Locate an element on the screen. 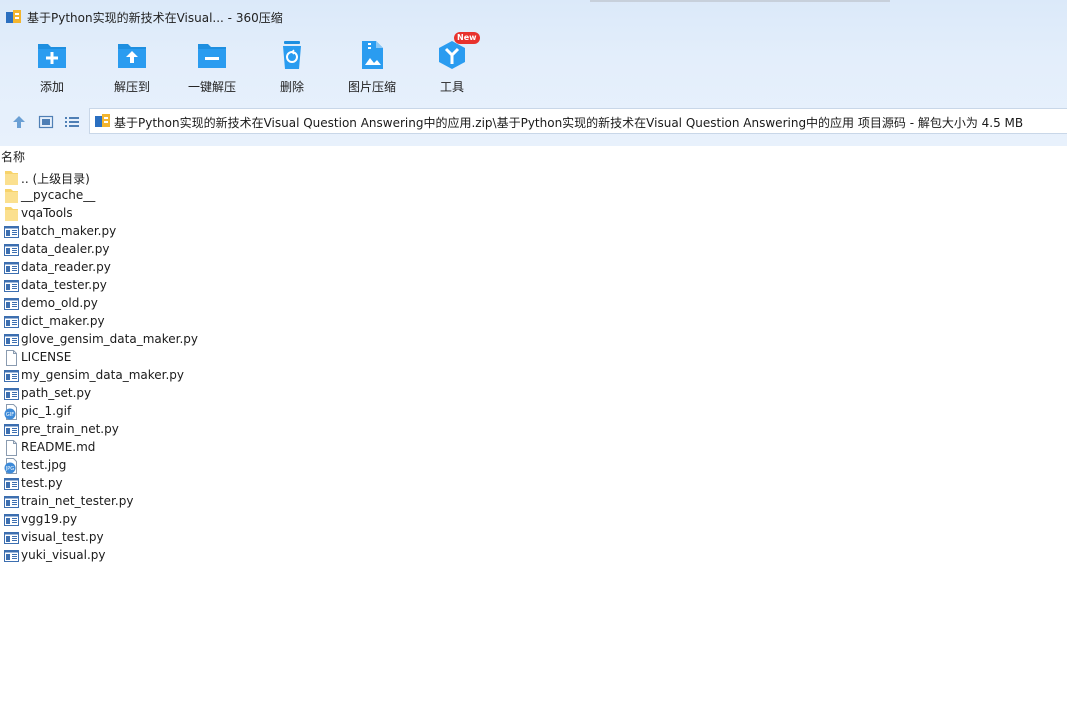  archive-icon is located at coordinates (102, 120).